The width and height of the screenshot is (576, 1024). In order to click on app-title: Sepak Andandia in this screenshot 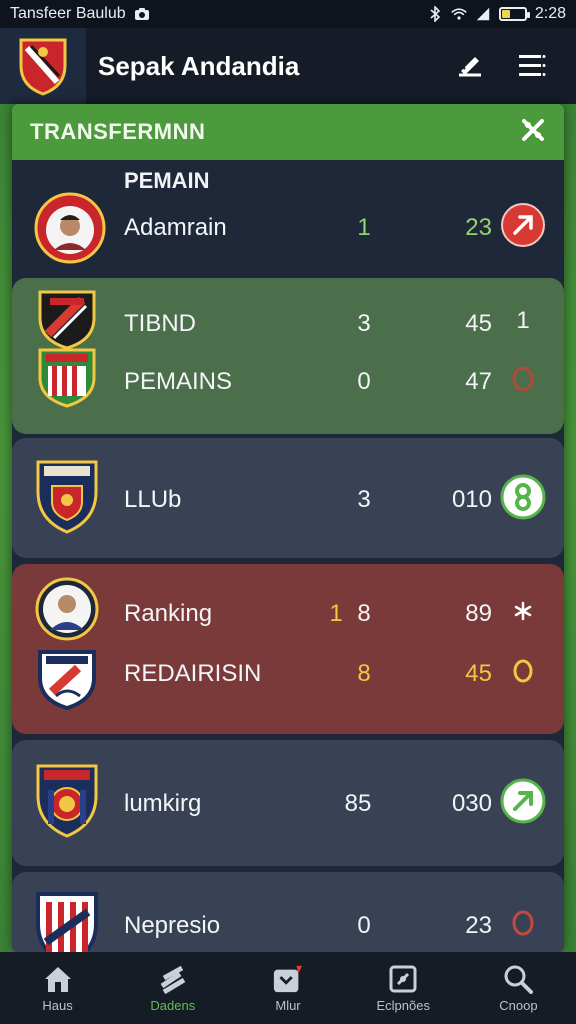, I will do `click(199, 65)`.